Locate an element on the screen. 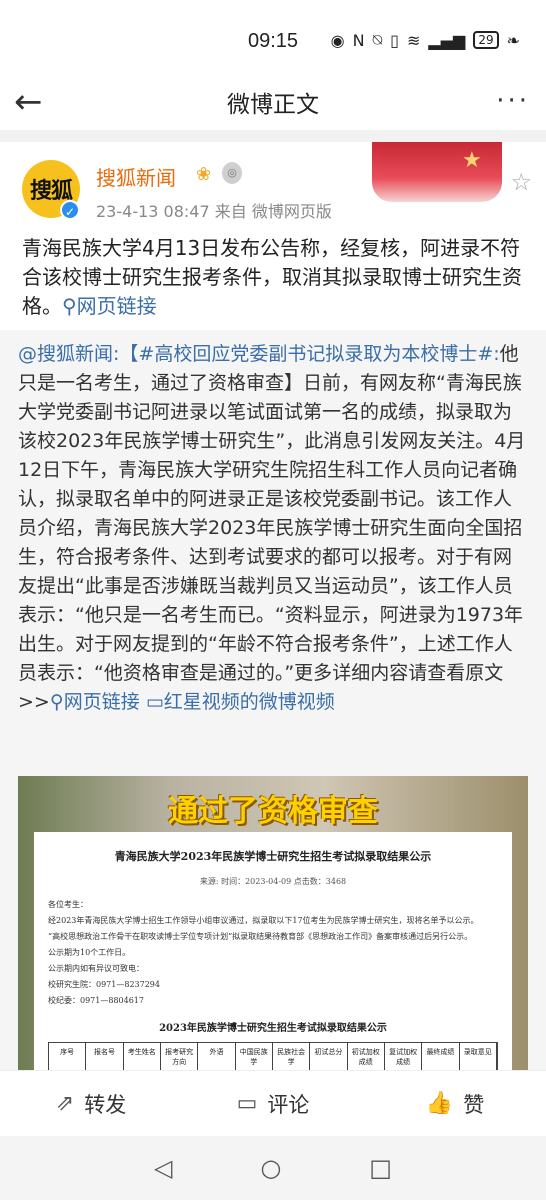  comment-button: ▭ 评论 is located at coordinates (273, 1104).